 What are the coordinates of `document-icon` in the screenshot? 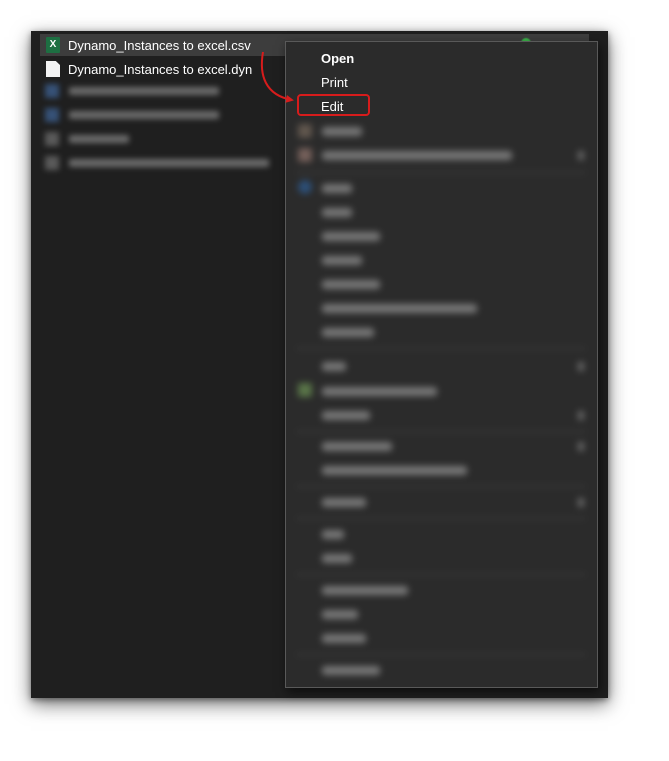 It's located at (53, 69).